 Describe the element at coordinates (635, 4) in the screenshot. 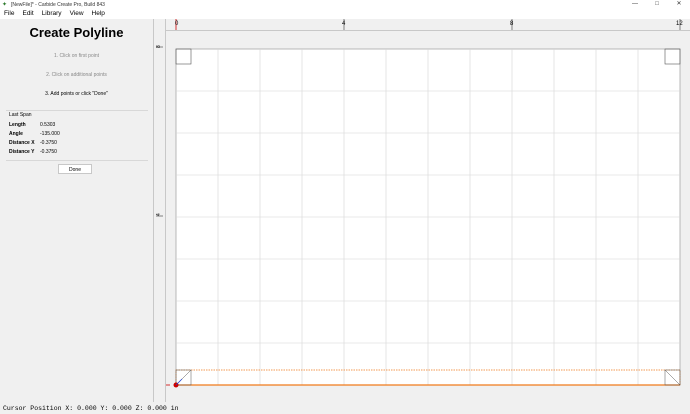

I see `minimize-icon: —` at that location.